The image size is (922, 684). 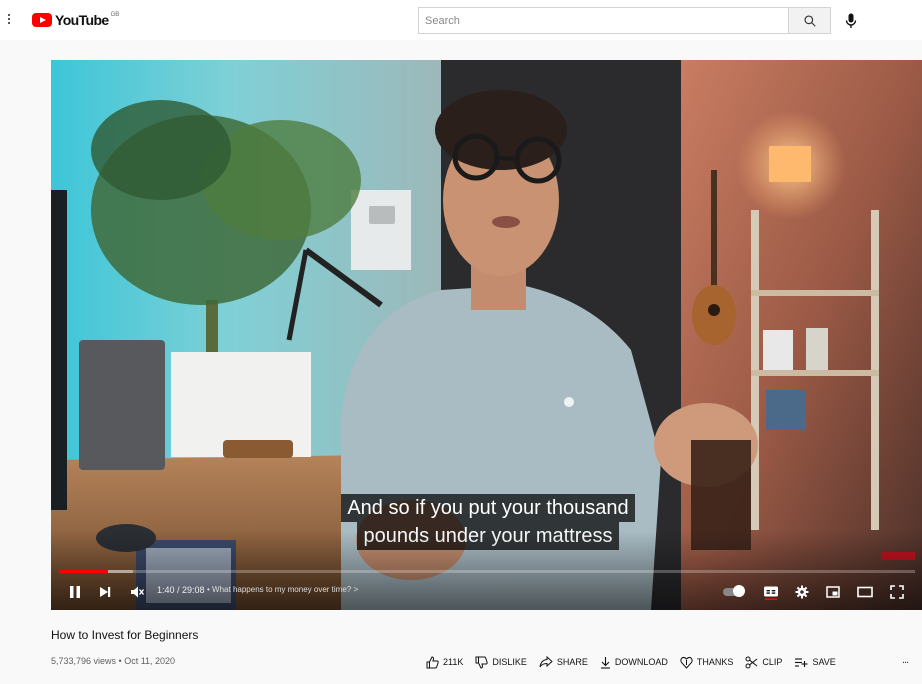 I want to click on theater-icon, so click(x=865, y=592).